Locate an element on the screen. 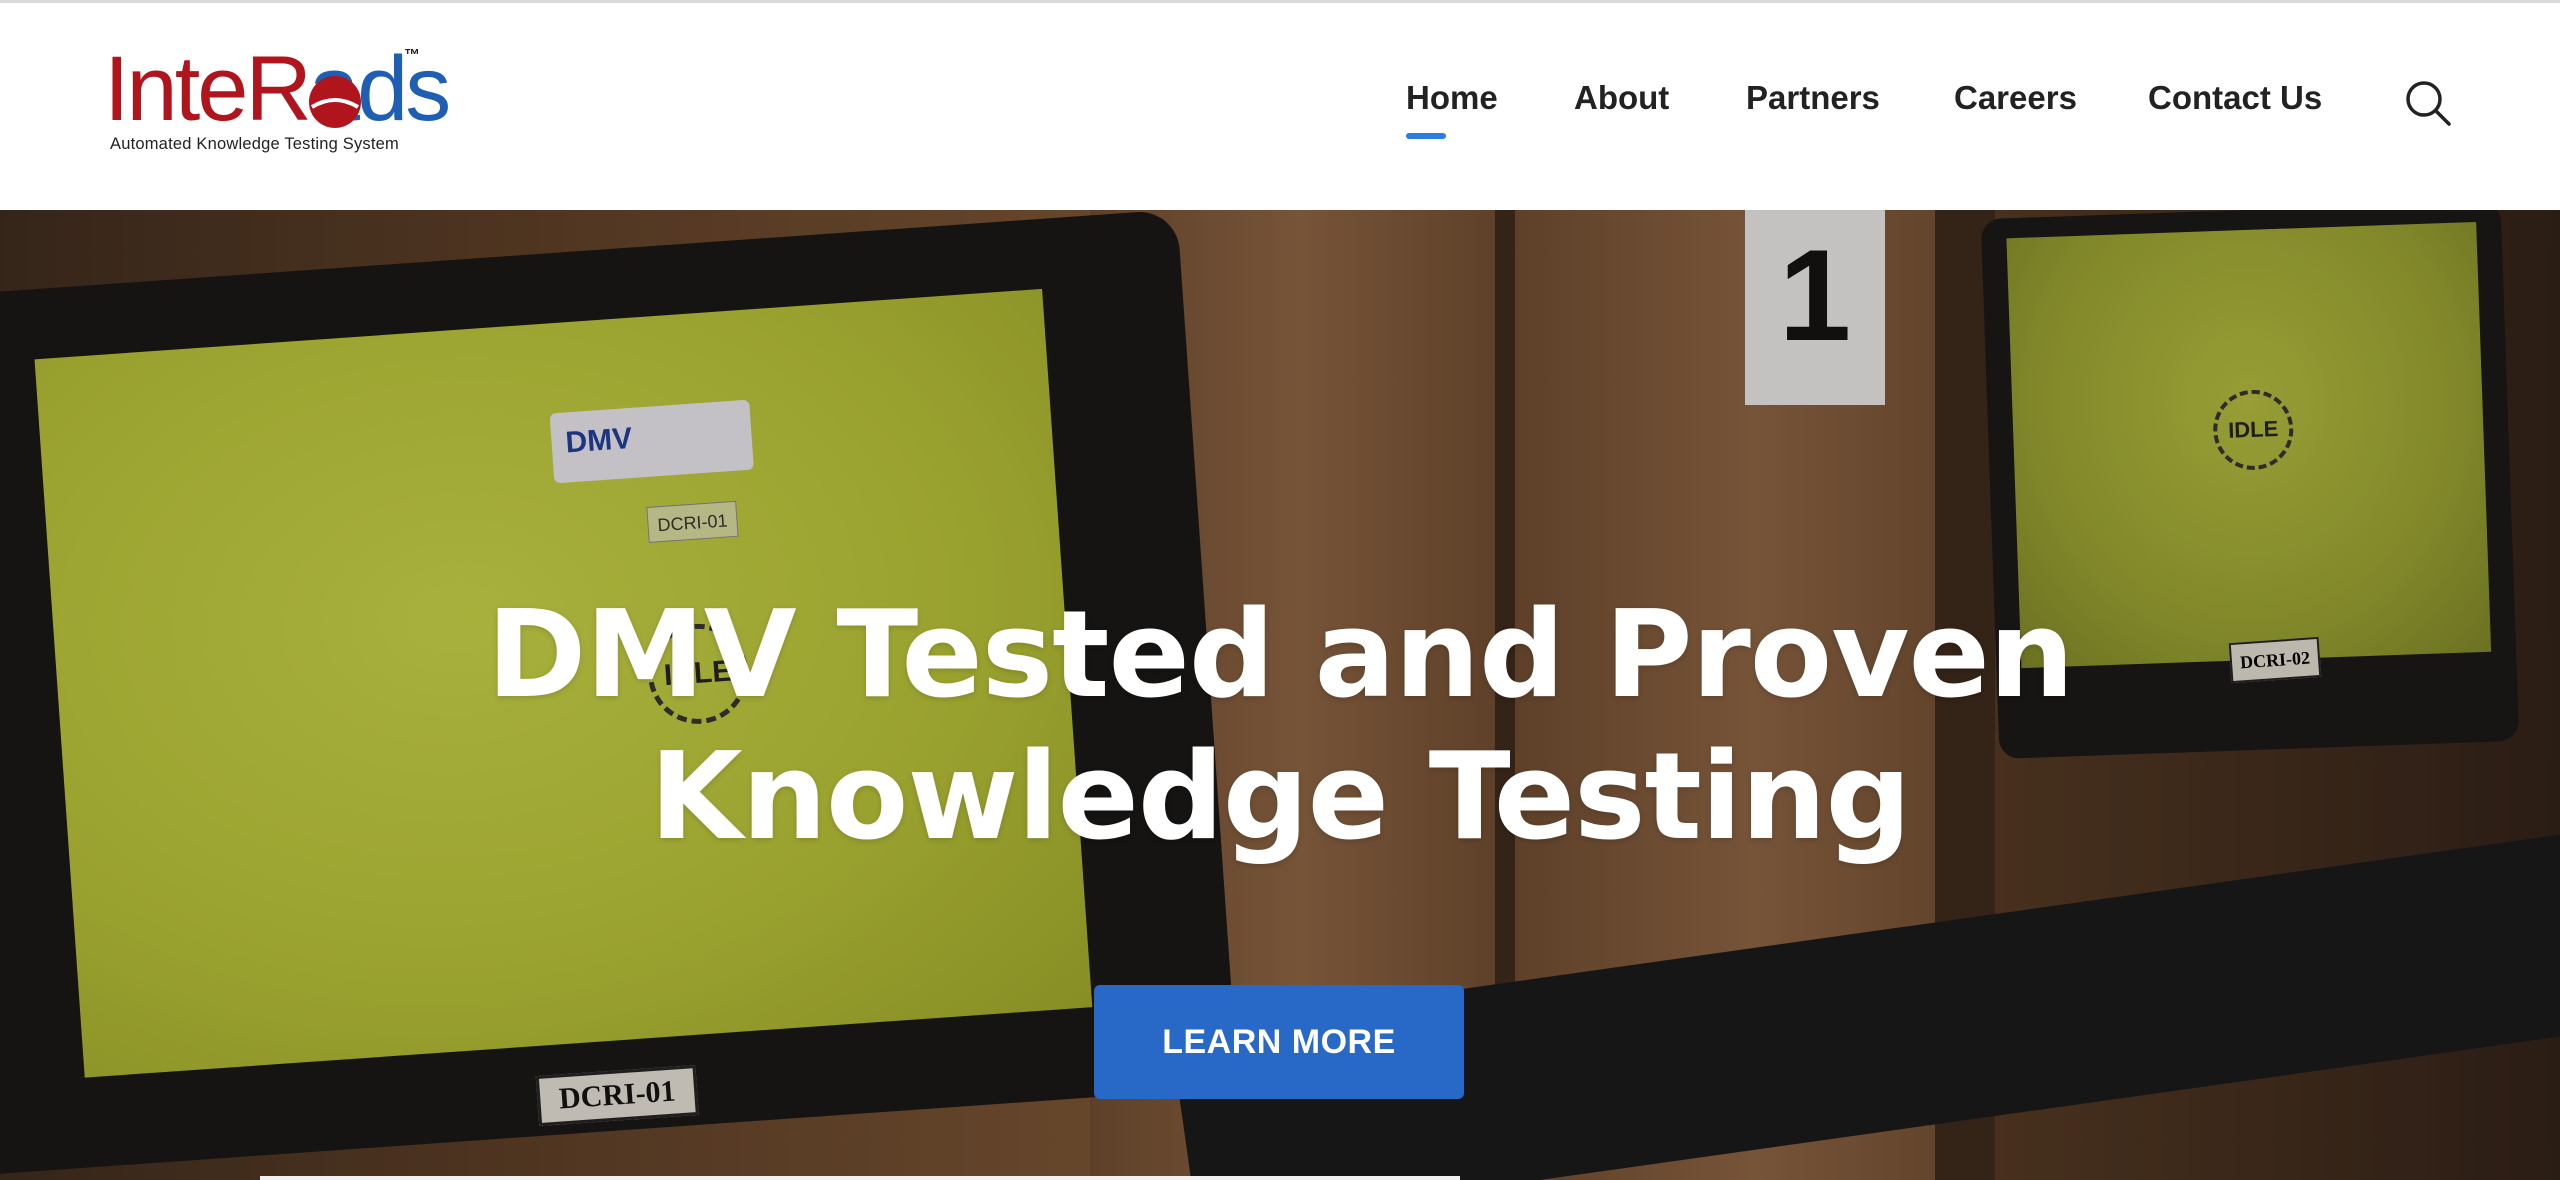 Image resolution: width=2560 pixels, height=1180 pixels. search-button is located at coordinates (2428, 103).